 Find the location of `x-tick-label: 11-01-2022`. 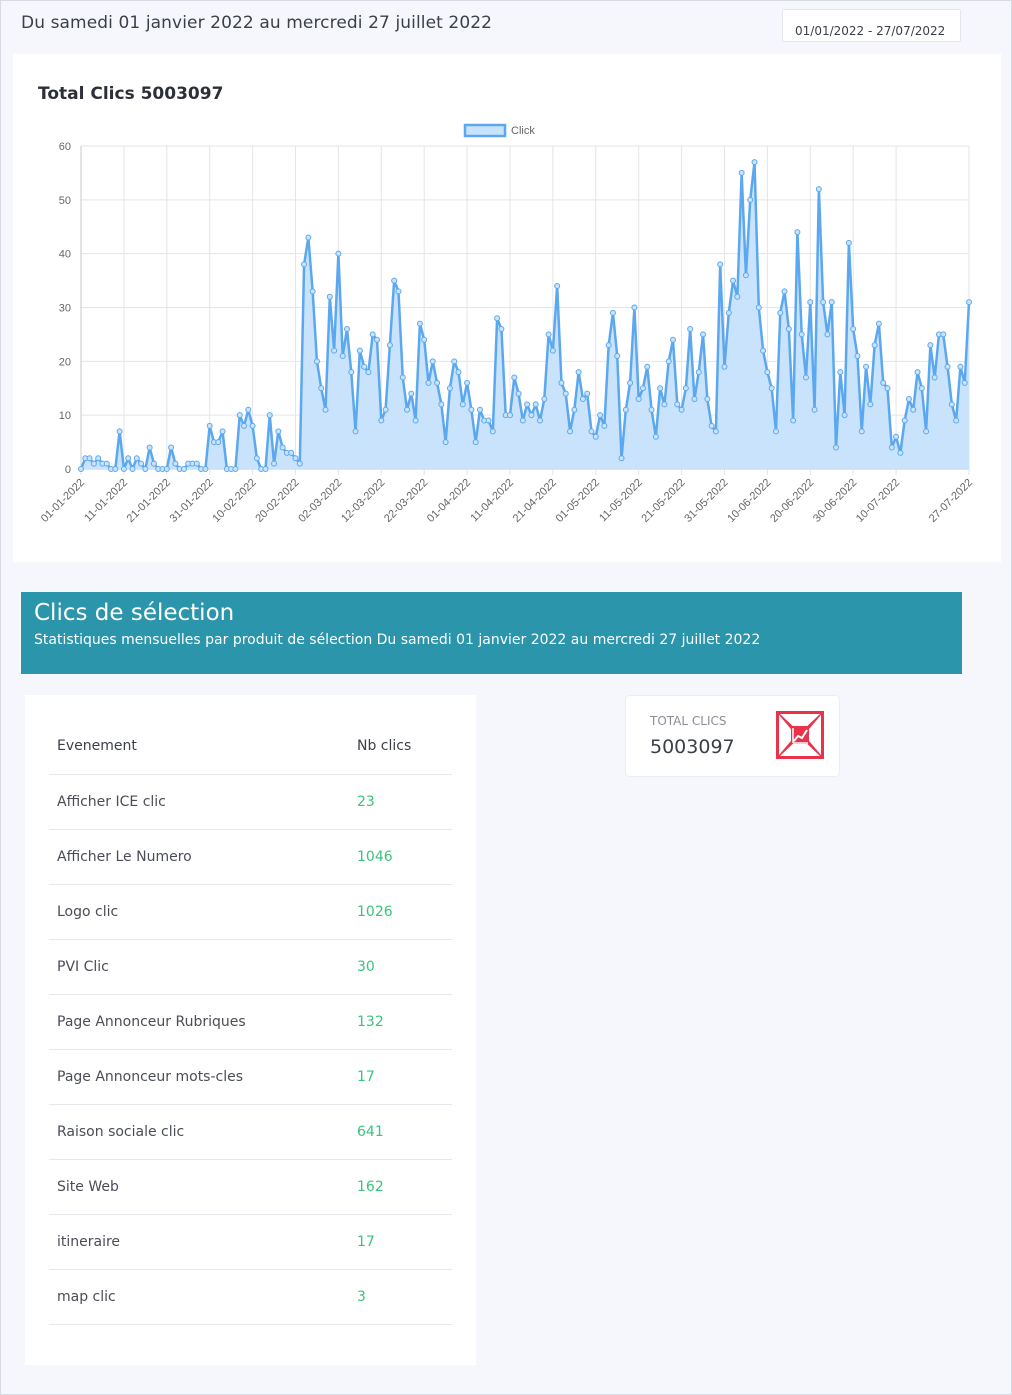

x-tick-label: 11-01-2022 is located at coordinates (106, 501).